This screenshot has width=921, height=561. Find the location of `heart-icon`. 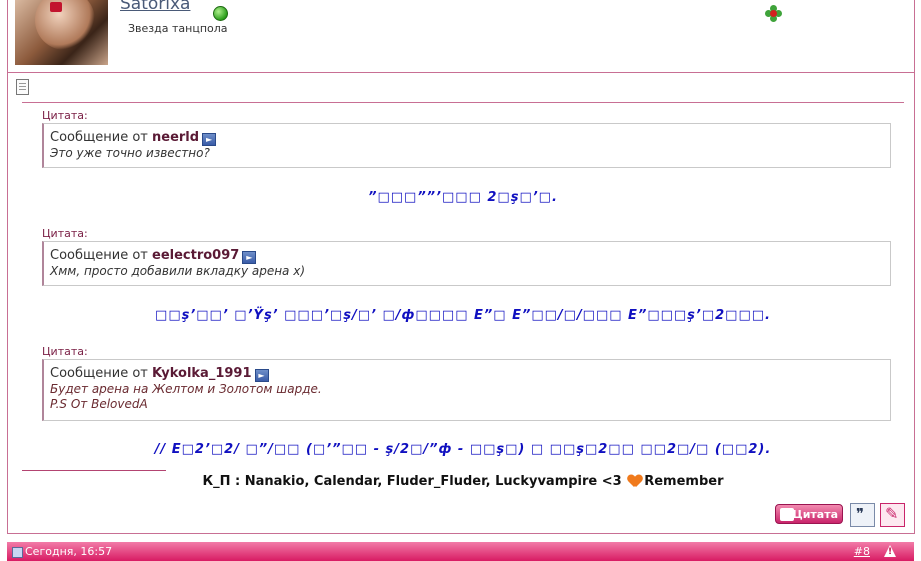

heart-icon is located at coordinates (635, 481).